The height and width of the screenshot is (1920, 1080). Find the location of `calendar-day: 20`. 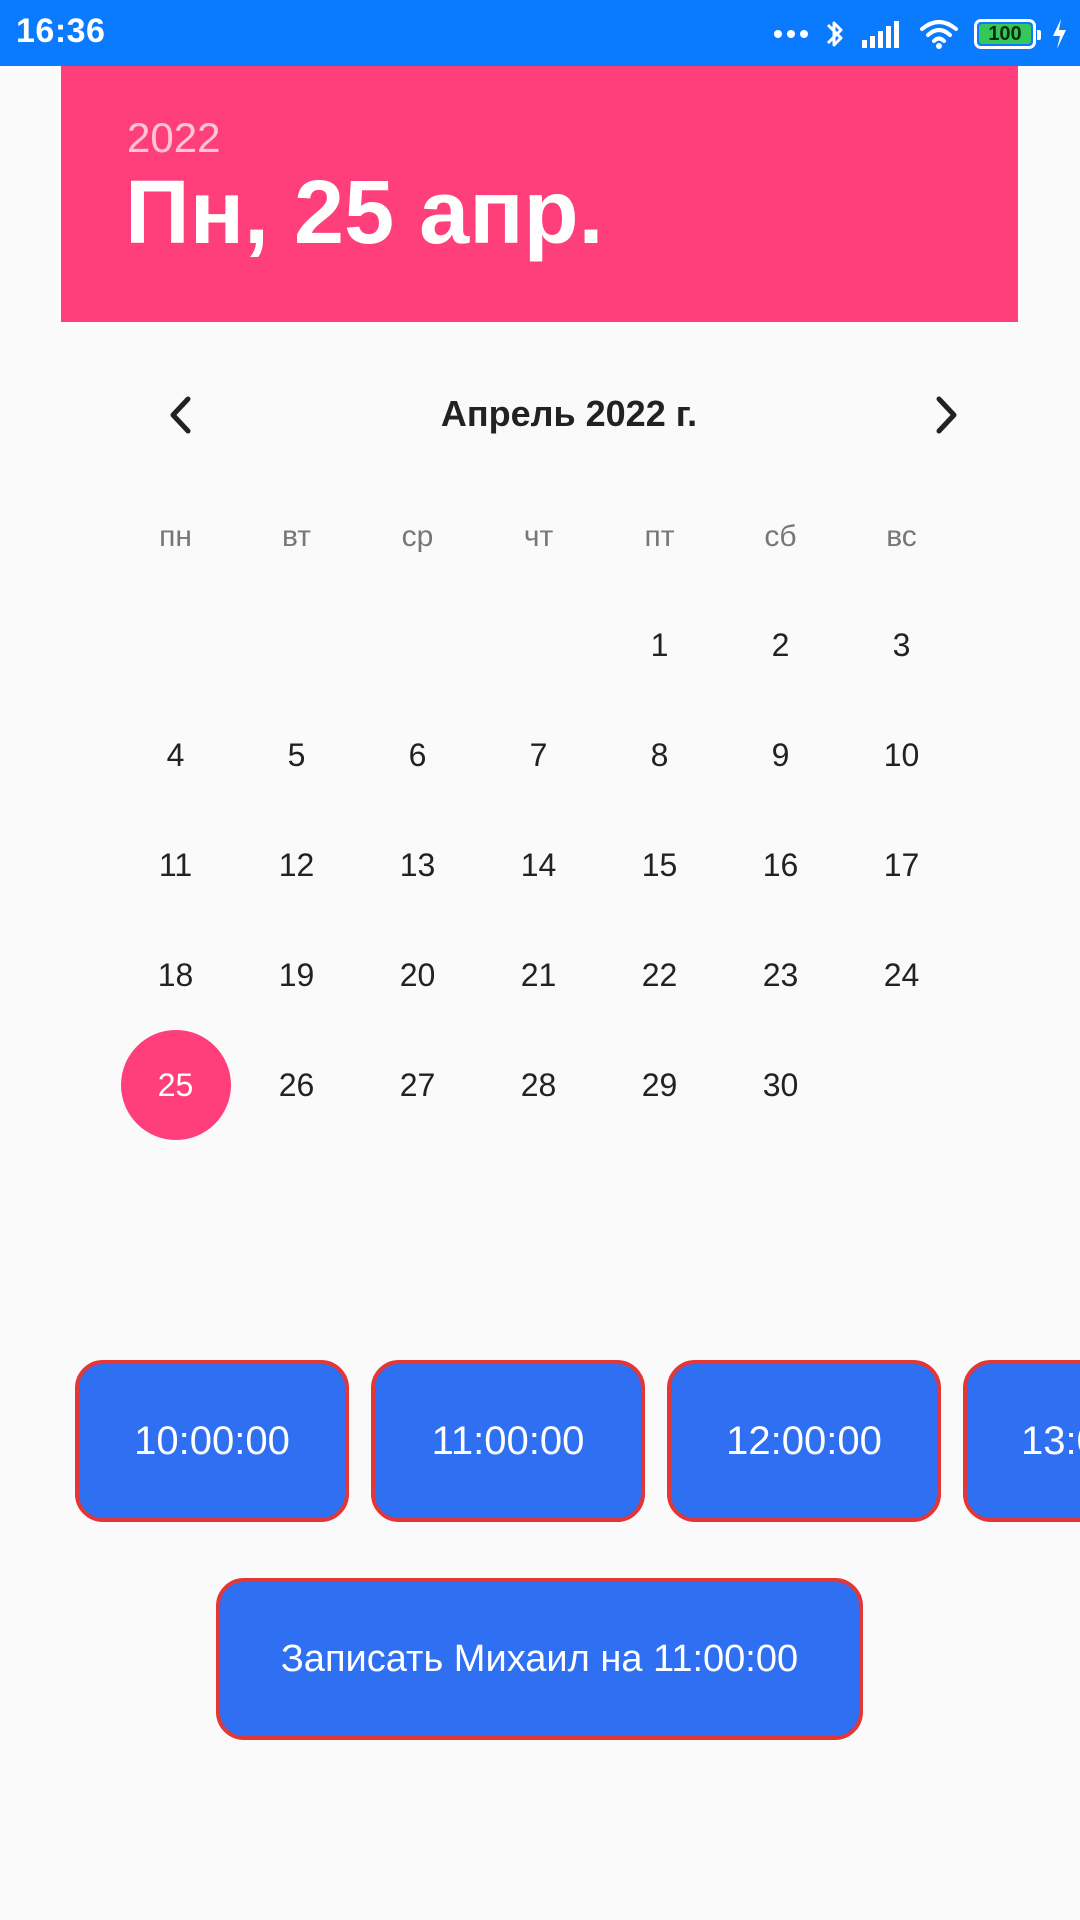

calendar-day: 20 is located at coordinates (417, 975).